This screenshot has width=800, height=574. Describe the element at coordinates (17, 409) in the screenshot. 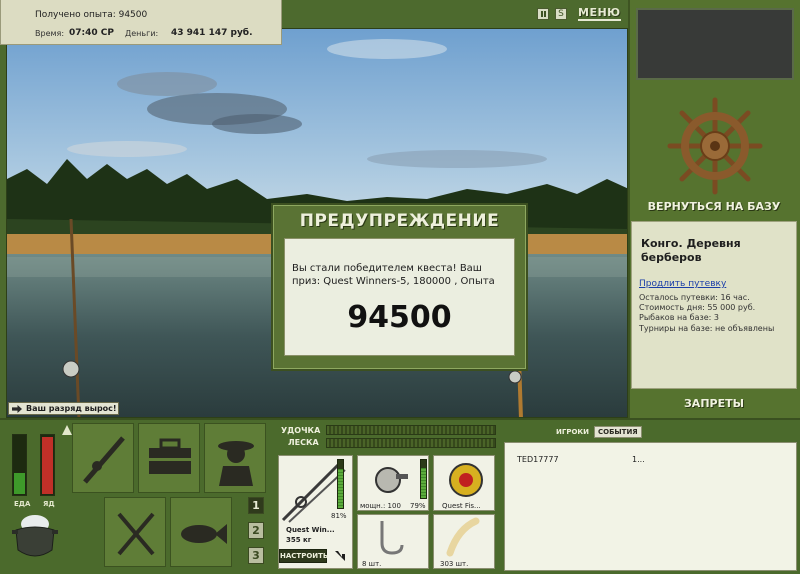

I see `arrow-right-icon` at that location.